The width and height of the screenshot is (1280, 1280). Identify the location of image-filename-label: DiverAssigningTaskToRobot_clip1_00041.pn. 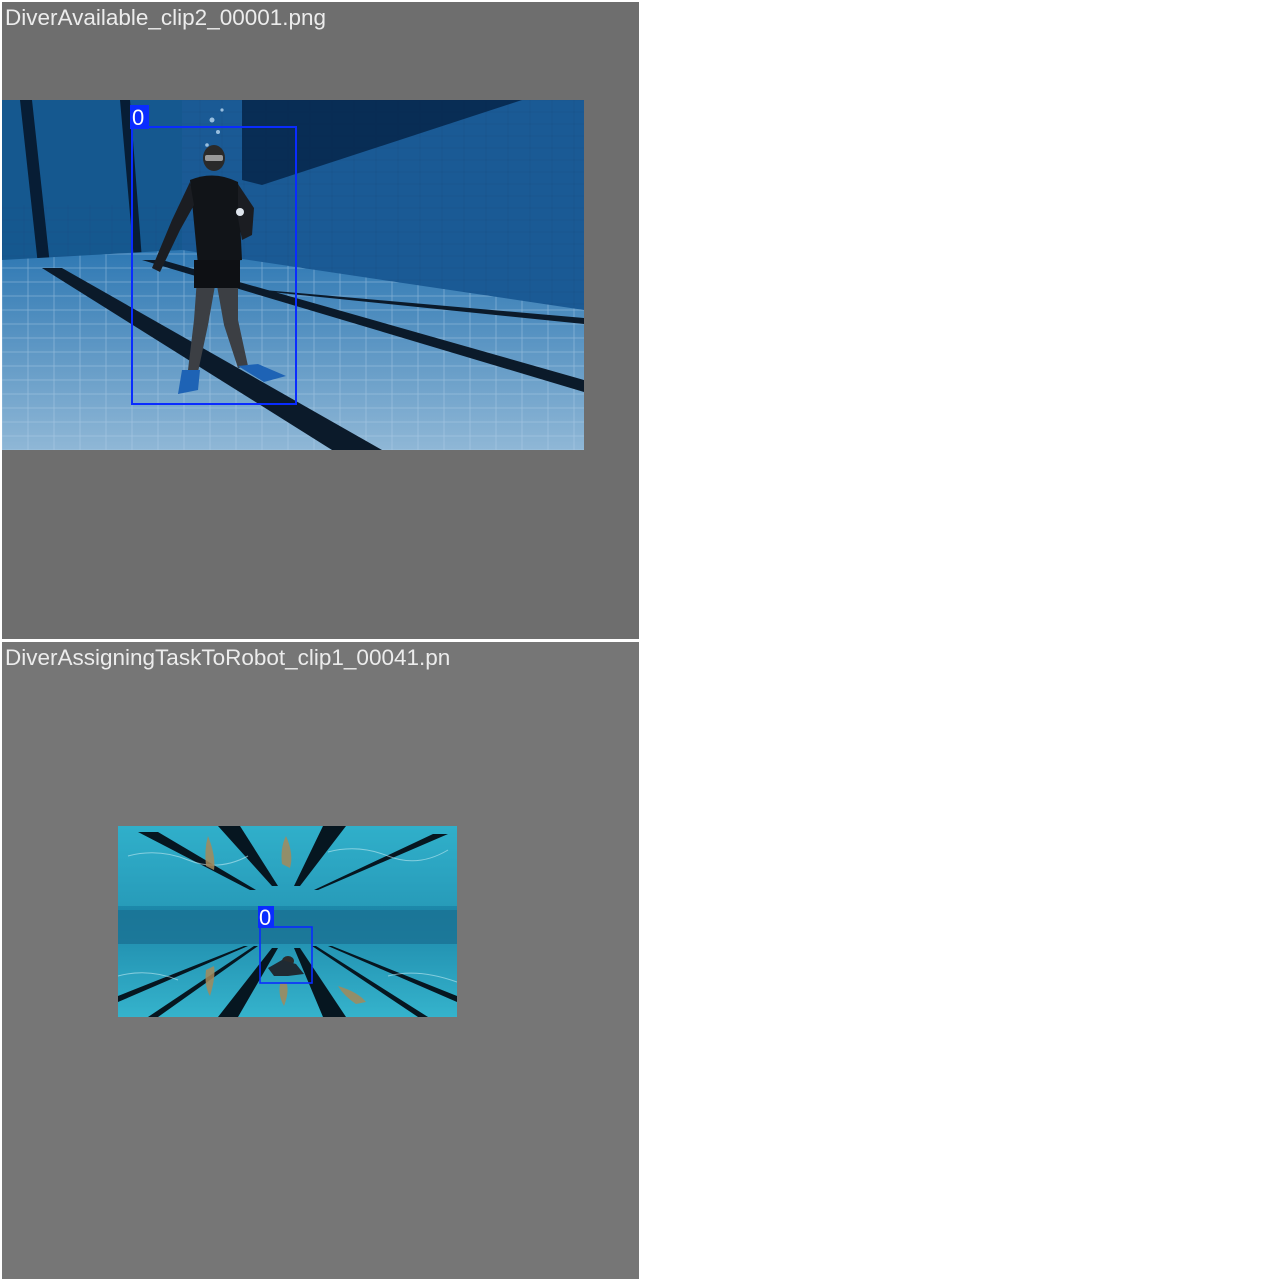
(228, 657).